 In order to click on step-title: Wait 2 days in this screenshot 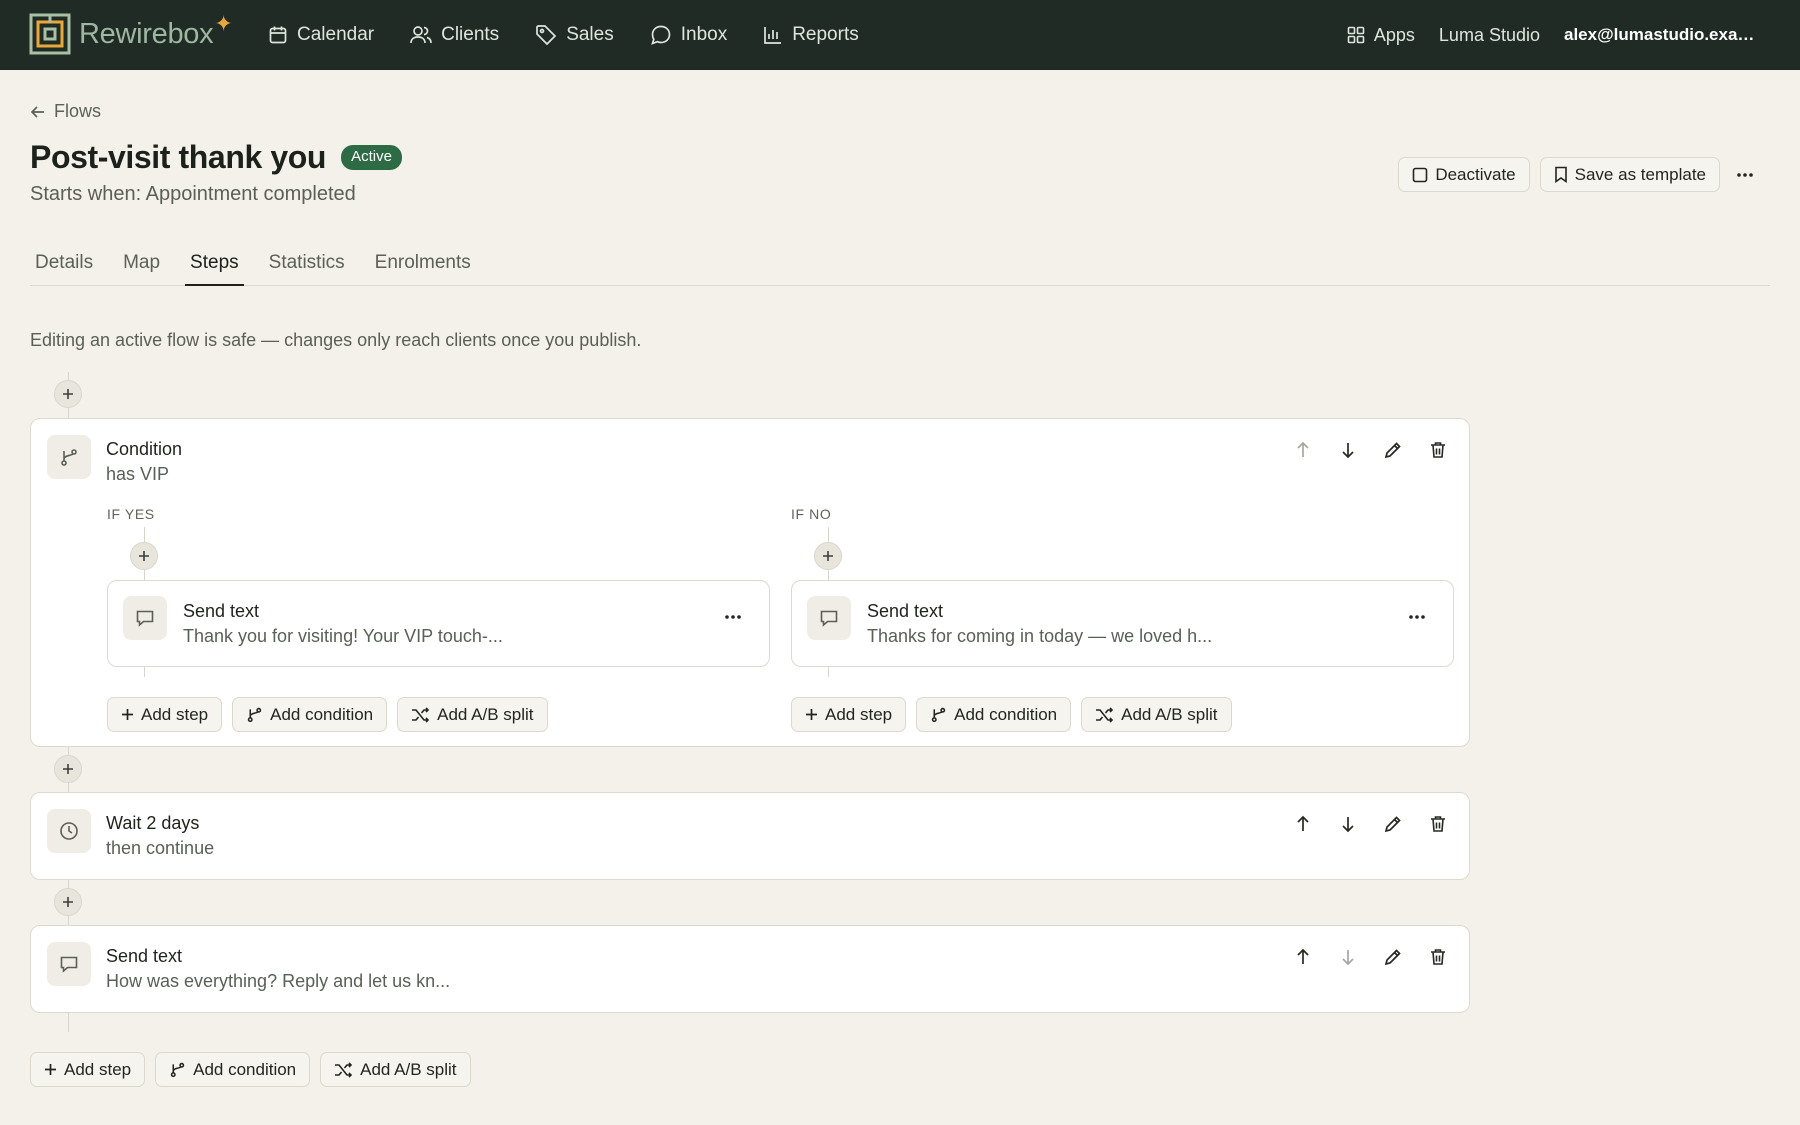, I will do `click(153, 823)`.